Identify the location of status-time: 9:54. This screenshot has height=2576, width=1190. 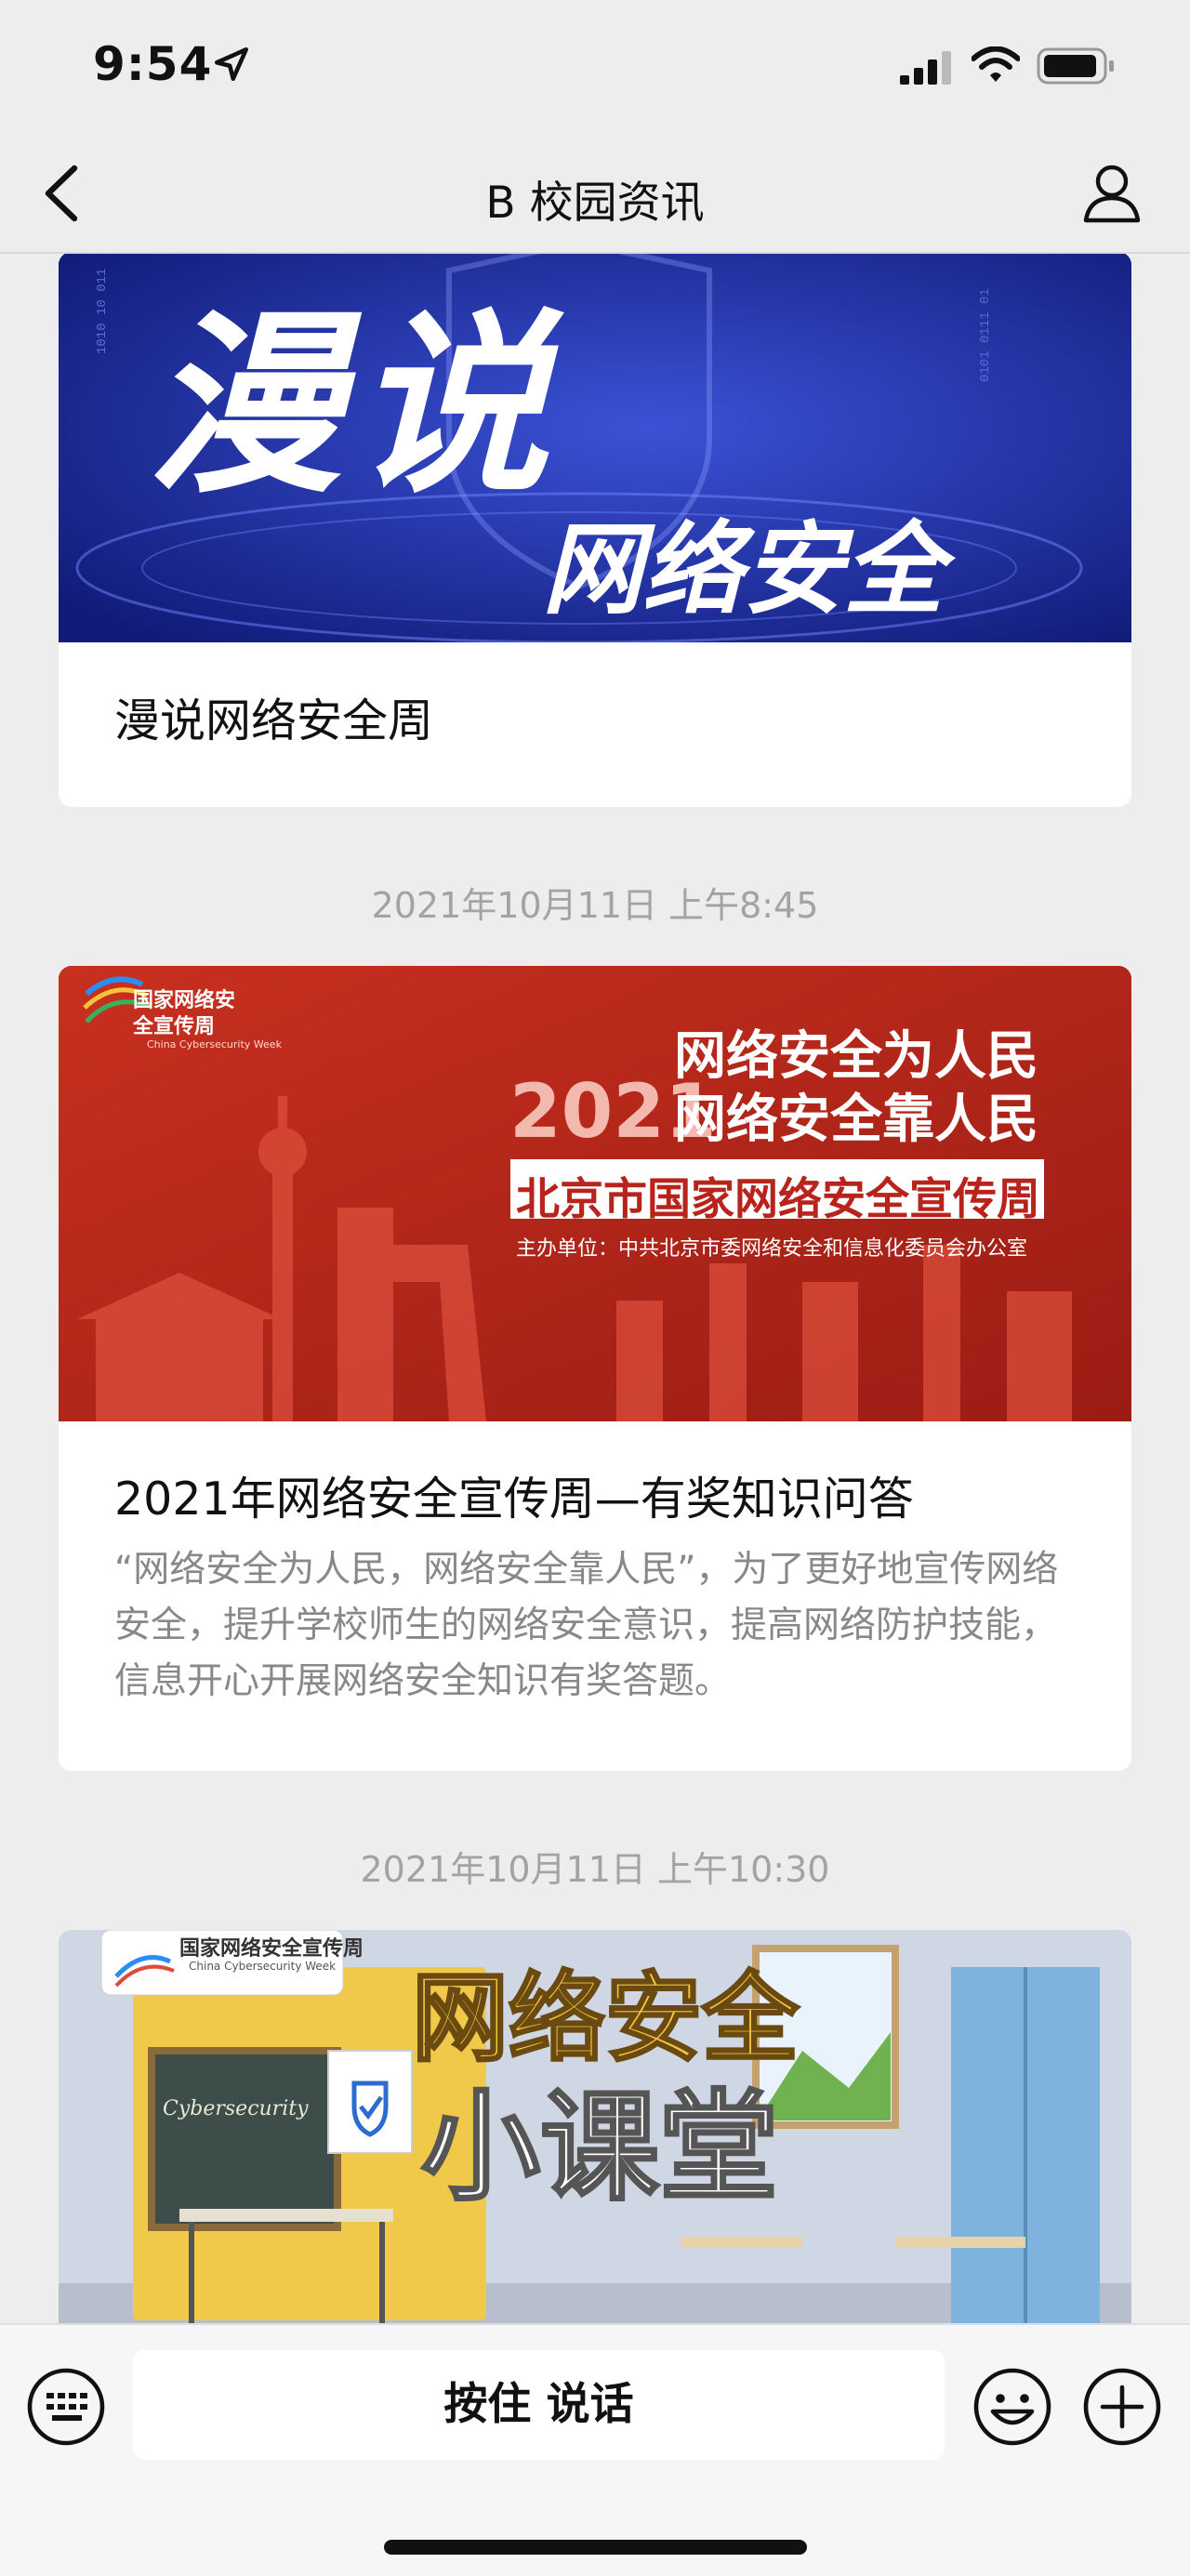
(153, 64).